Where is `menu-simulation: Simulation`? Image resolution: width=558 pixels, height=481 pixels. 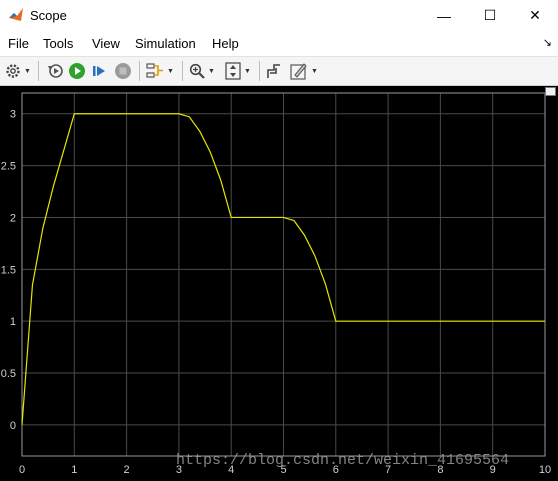
menu-simulation: Simulation is located at coordinates (165, 43).